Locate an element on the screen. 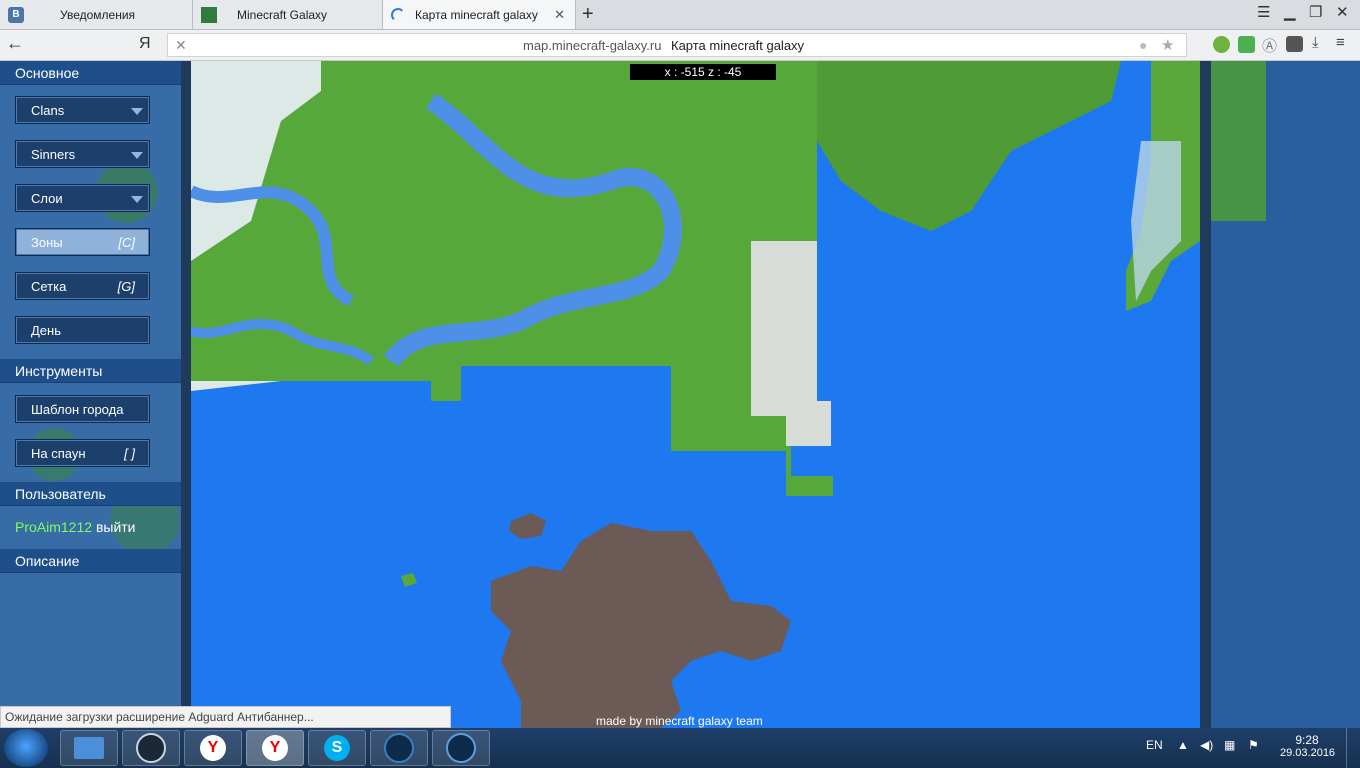 This screenshot has height=768, width=1360. extension-a-icon: Ⓐ is located at coordinates (1269, 45).